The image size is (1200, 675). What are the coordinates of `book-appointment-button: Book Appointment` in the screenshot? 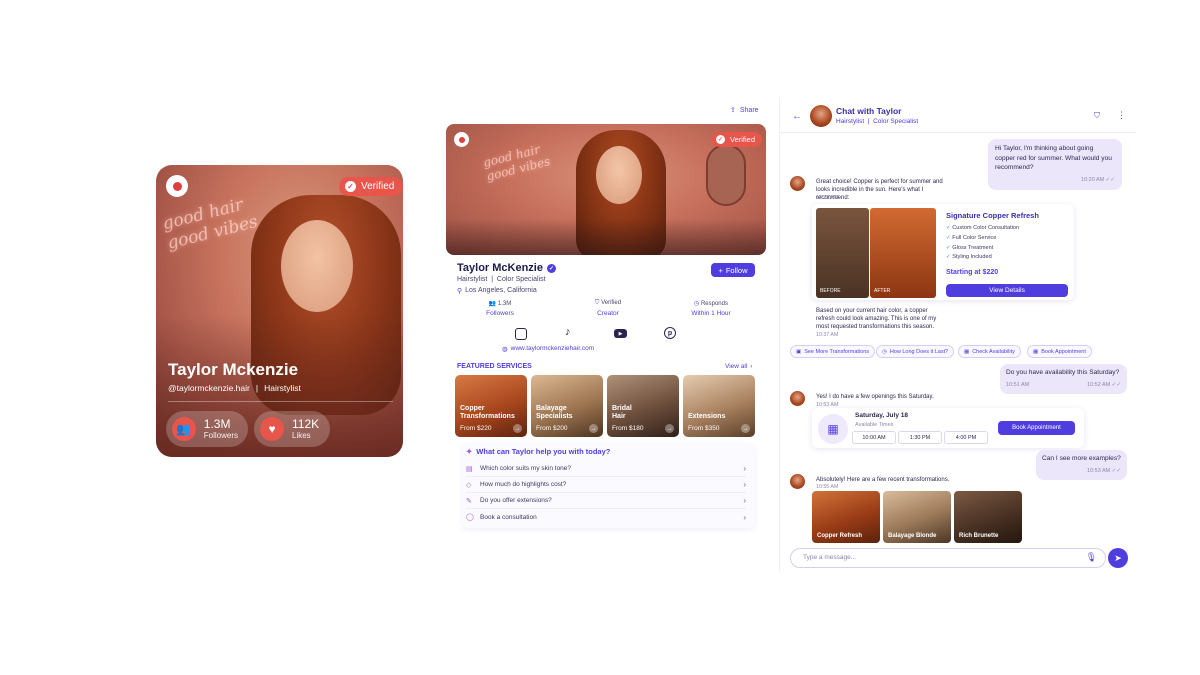 It's located at (1036, 428).